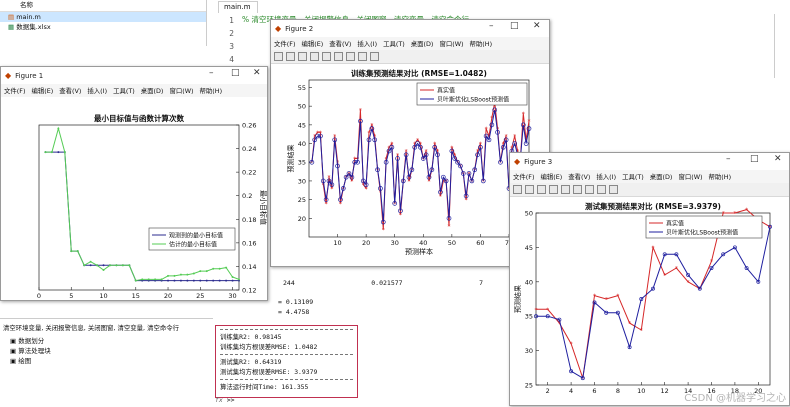  Describe the element at coordinates (594, 391) in the screenshot. I see `x-tick-label: 6` at that location.